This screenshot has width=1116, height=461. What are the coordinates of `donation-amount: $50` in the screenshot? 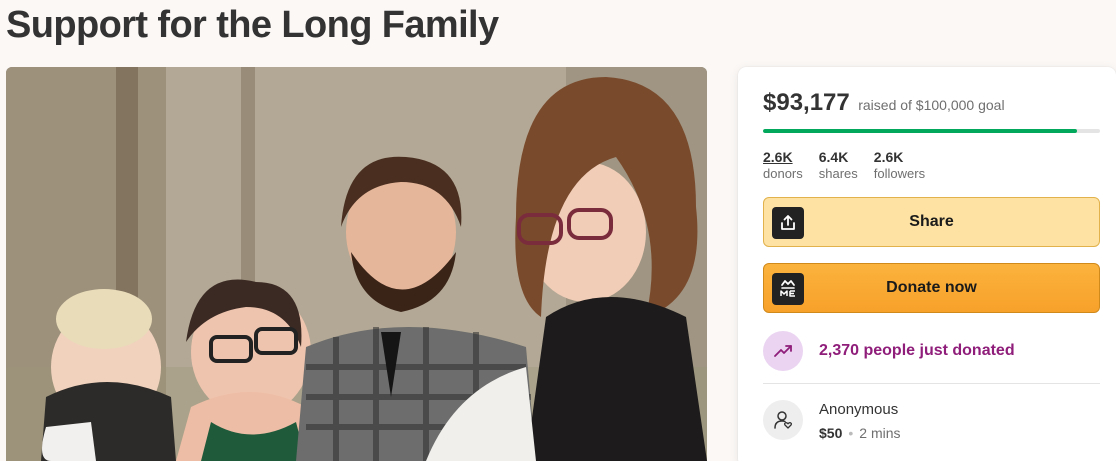 It's located at (831, 433).